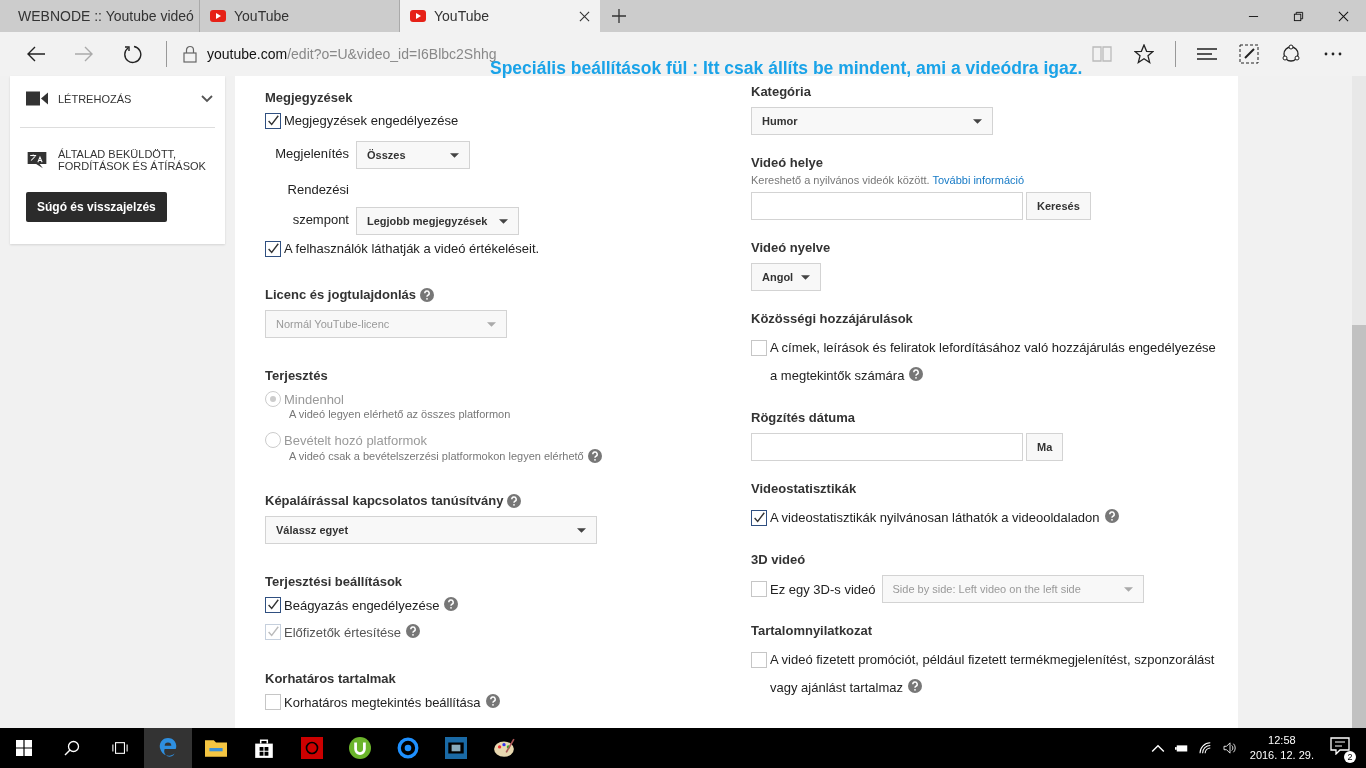 Image resolution: width=1366 pixels, height=768 pixels. What do you see at coordinates (37, 160) in the screenshot?
I see `translate-icon` at bounding box center [37, 160].